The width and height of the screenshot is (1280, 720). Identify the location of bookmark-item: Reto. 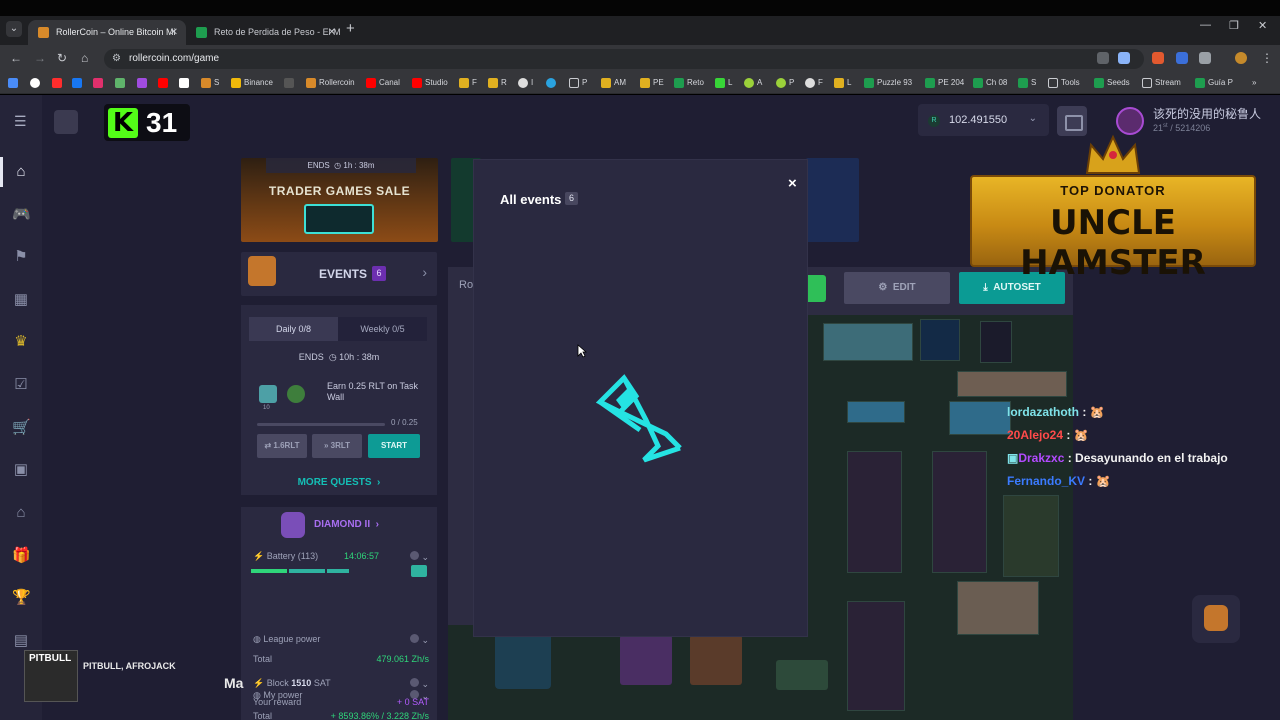
(689, 83).